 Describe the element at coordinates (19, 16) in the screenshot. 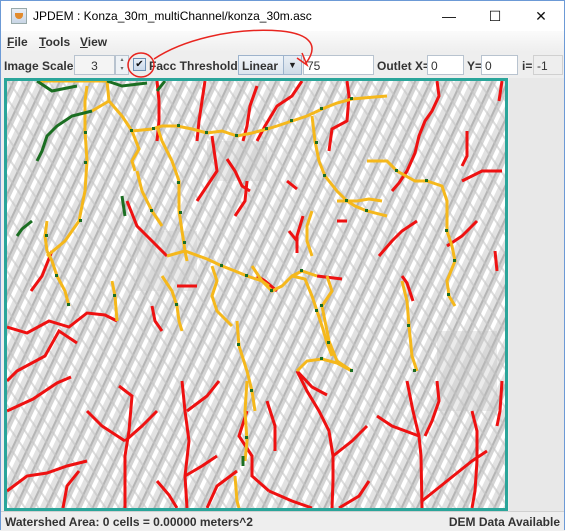

I see `java-app-icon` at that location.